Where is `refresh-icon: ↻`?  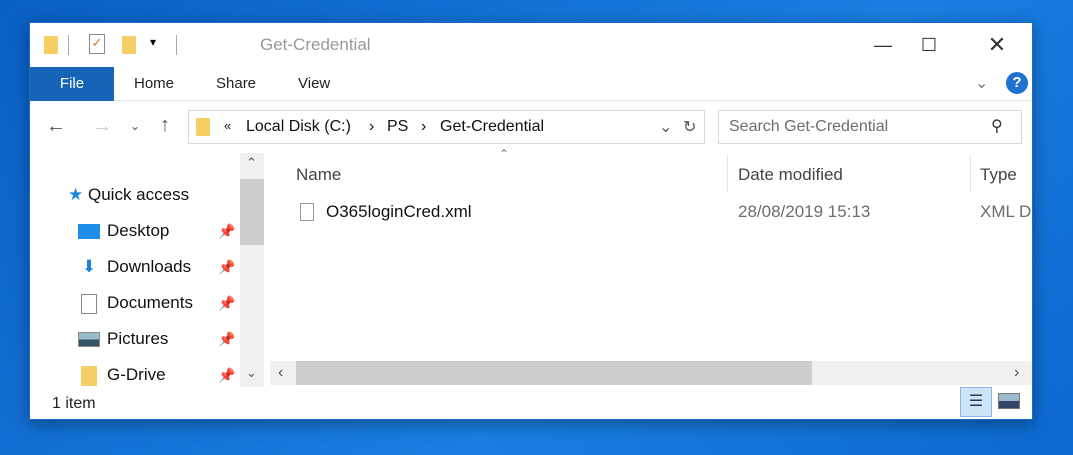
refresh-icon: ↻ is located at coordinates (689, 127).